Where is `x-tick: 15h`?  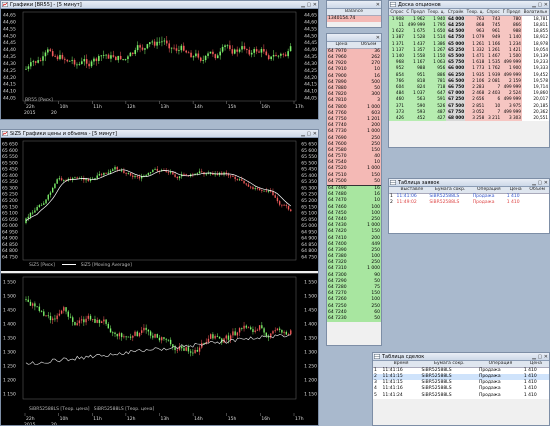
x-tick: 15h is located at coordinates (232, 419).